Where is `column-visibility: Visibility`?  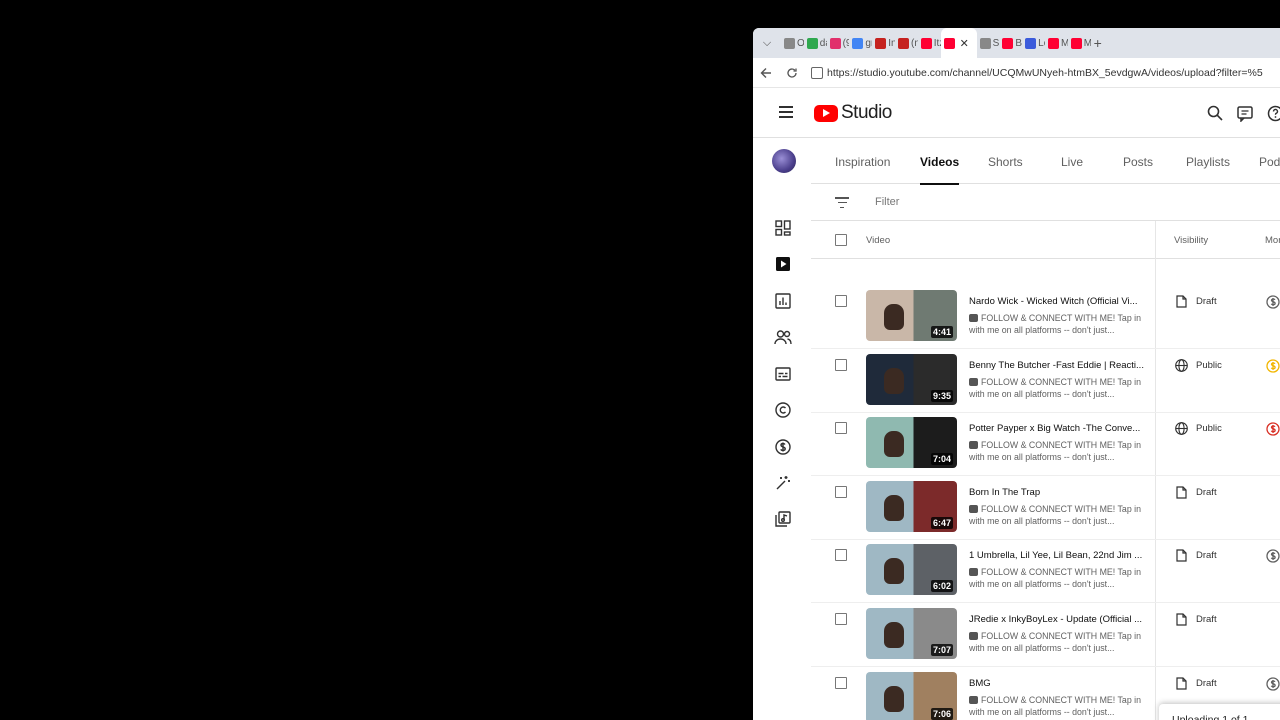 column-visibility: Visibility is located at coordinates (1191, 240).